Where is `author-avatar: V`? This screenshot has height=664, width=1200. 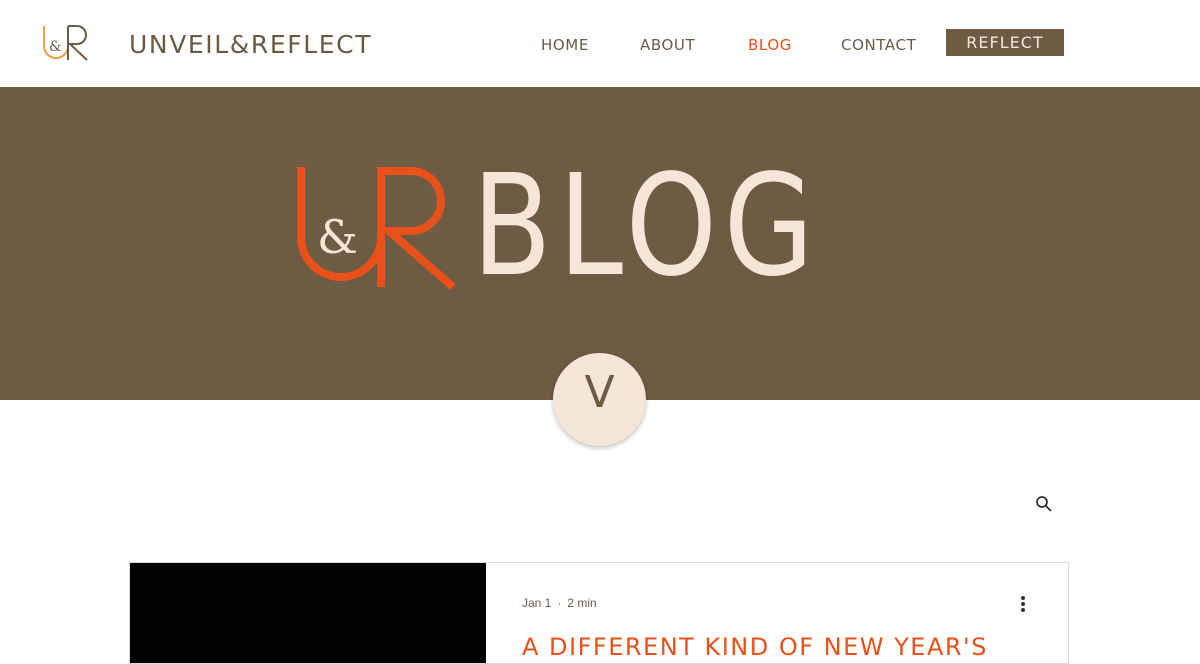 author-avatar: V is located at coordinates (599, 399).